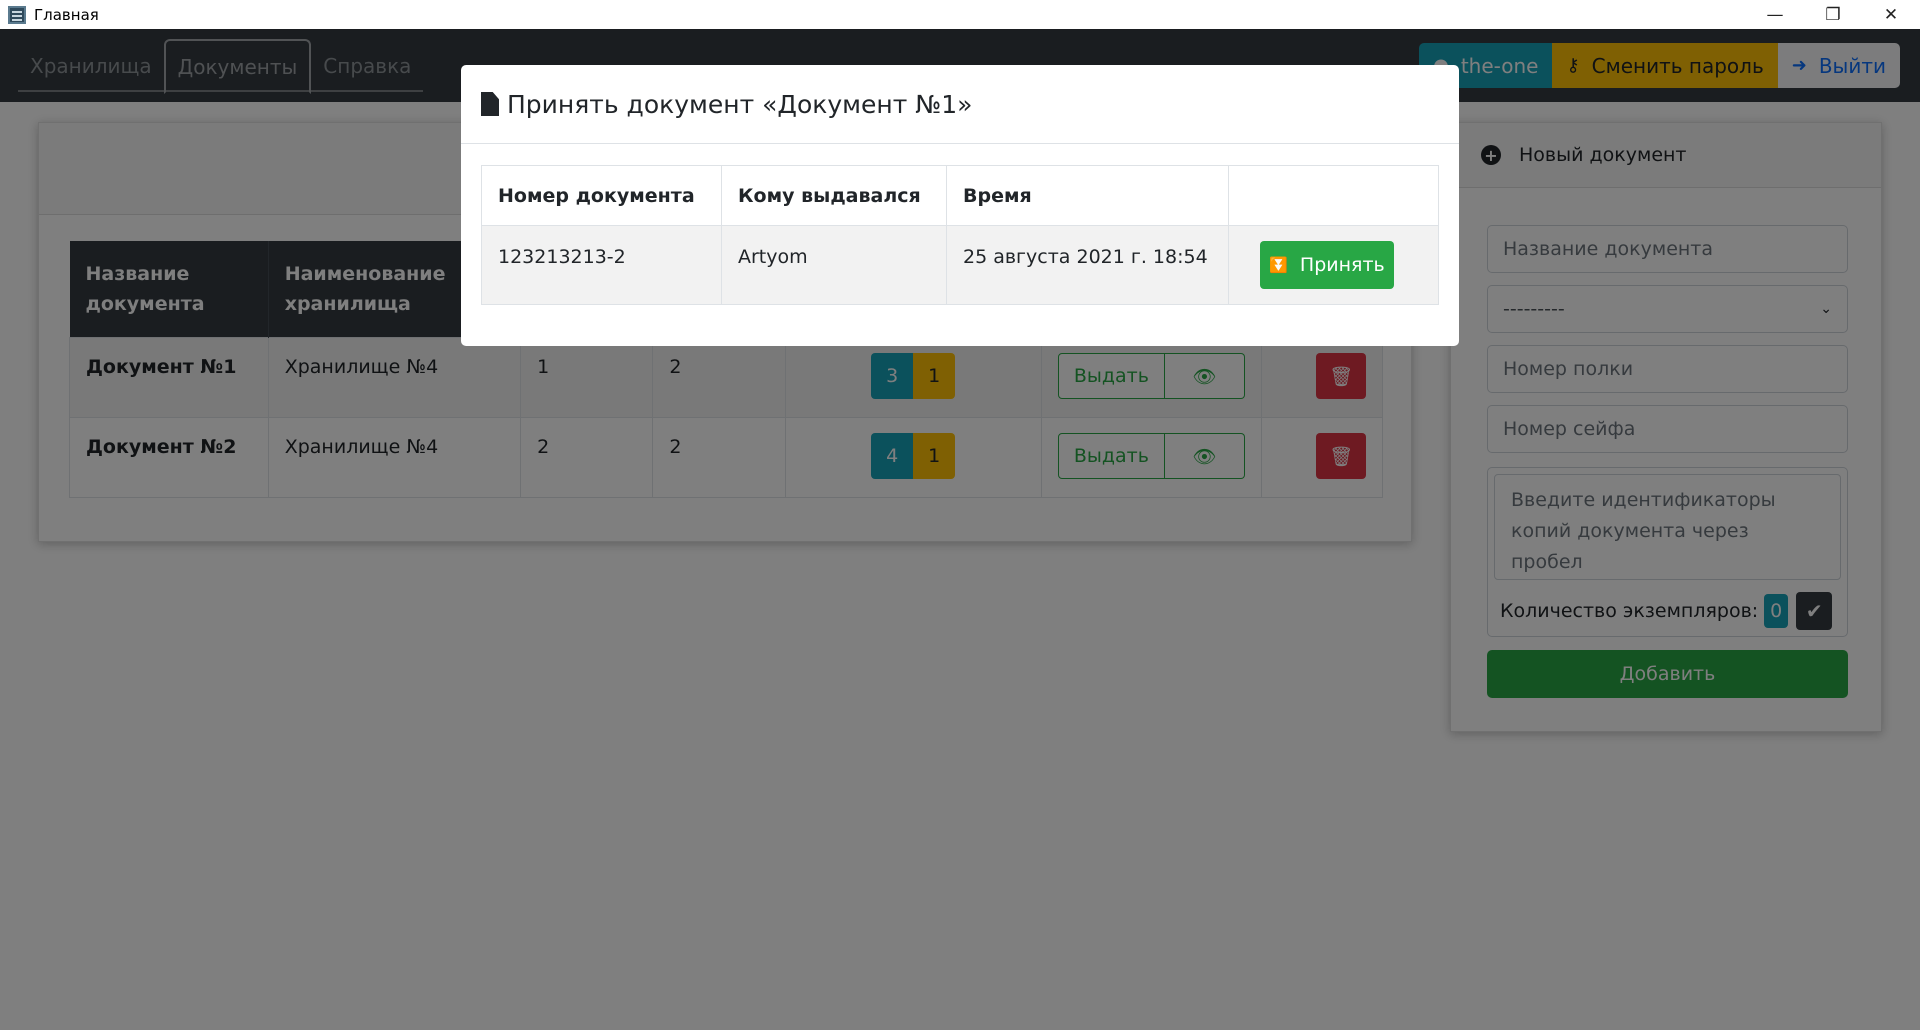 Image resolution: width=1920 pixels, height=1030 pixels. I want to click on accept-button: ⏬ Принять, so click(1327, 265).